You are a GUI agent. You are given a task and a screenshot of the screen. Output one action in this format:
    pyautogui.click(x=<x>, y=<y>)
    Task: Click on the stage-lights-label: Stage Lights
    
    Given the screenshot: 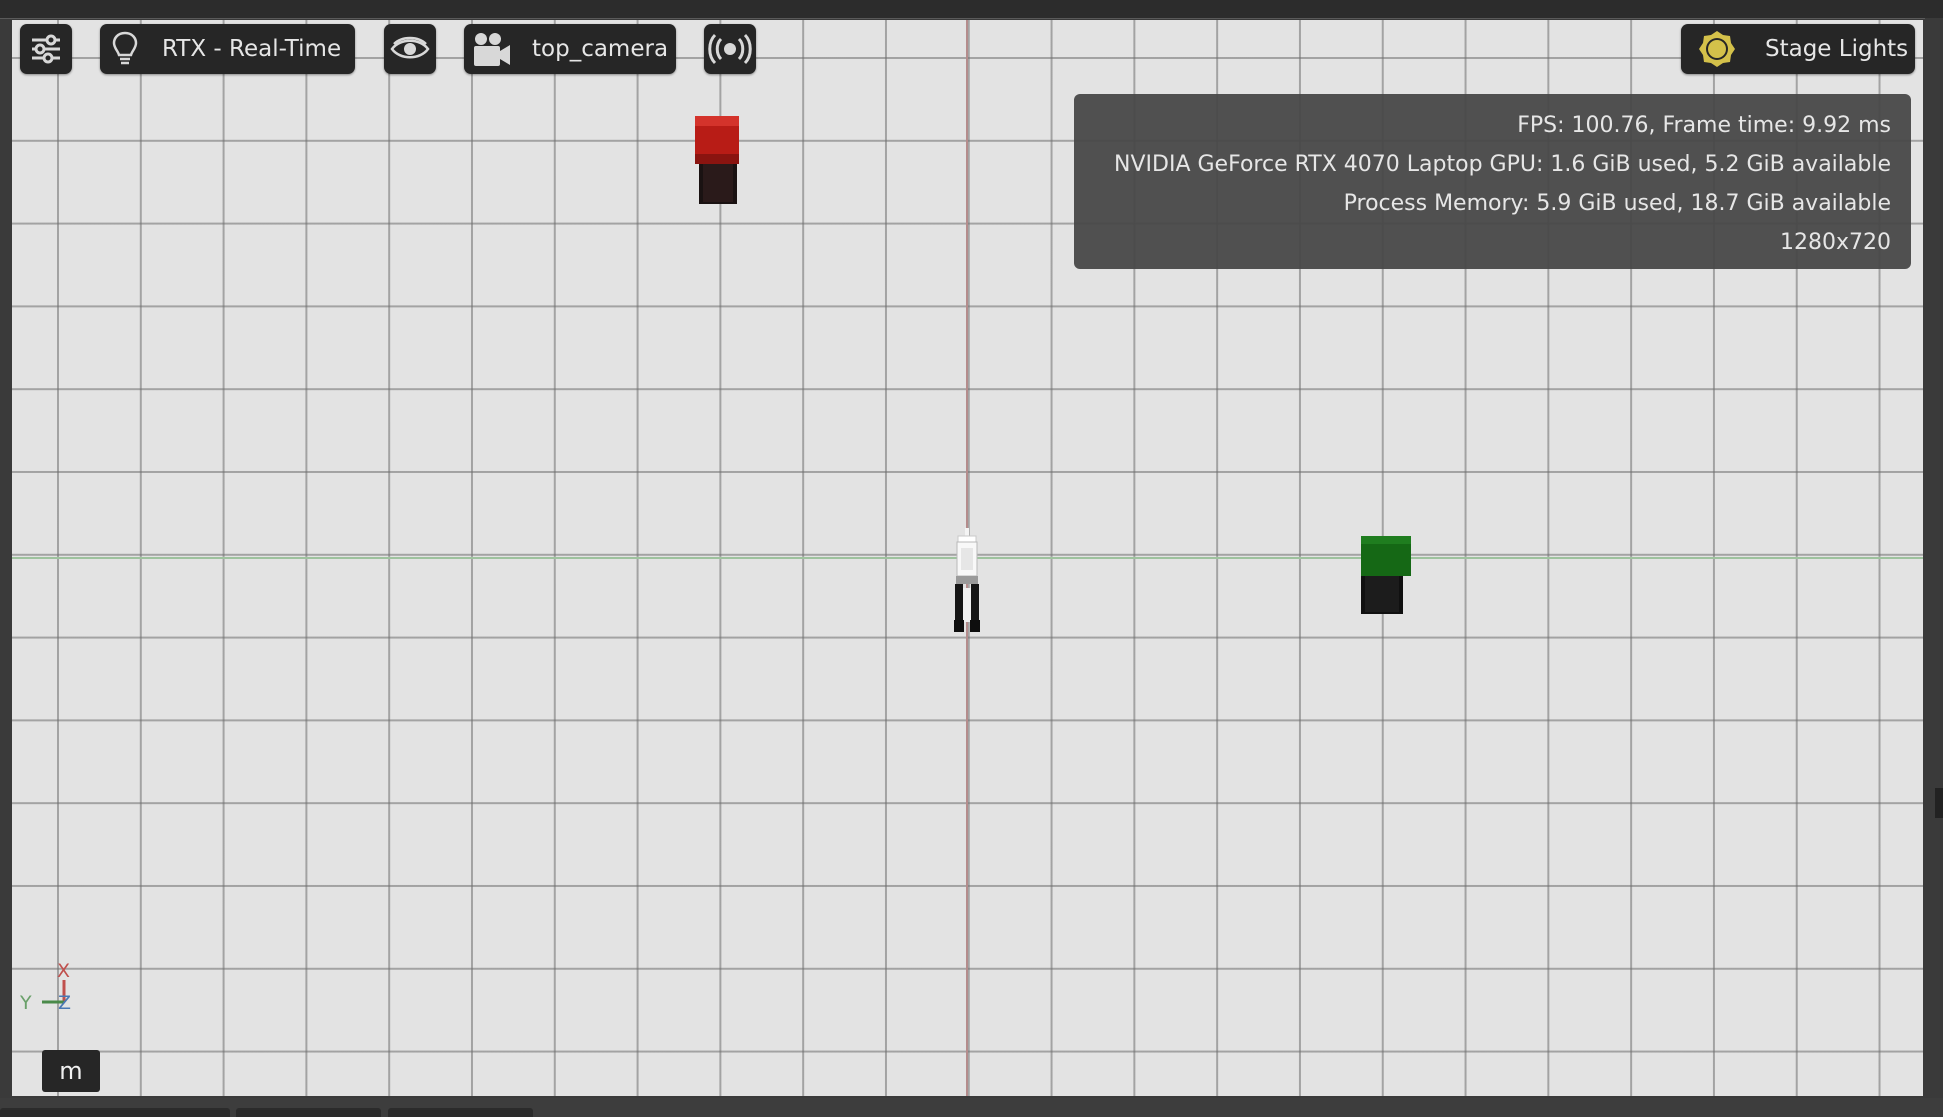 What is the action you would take?
    pyautogui.click(x=1837, y=49)
    